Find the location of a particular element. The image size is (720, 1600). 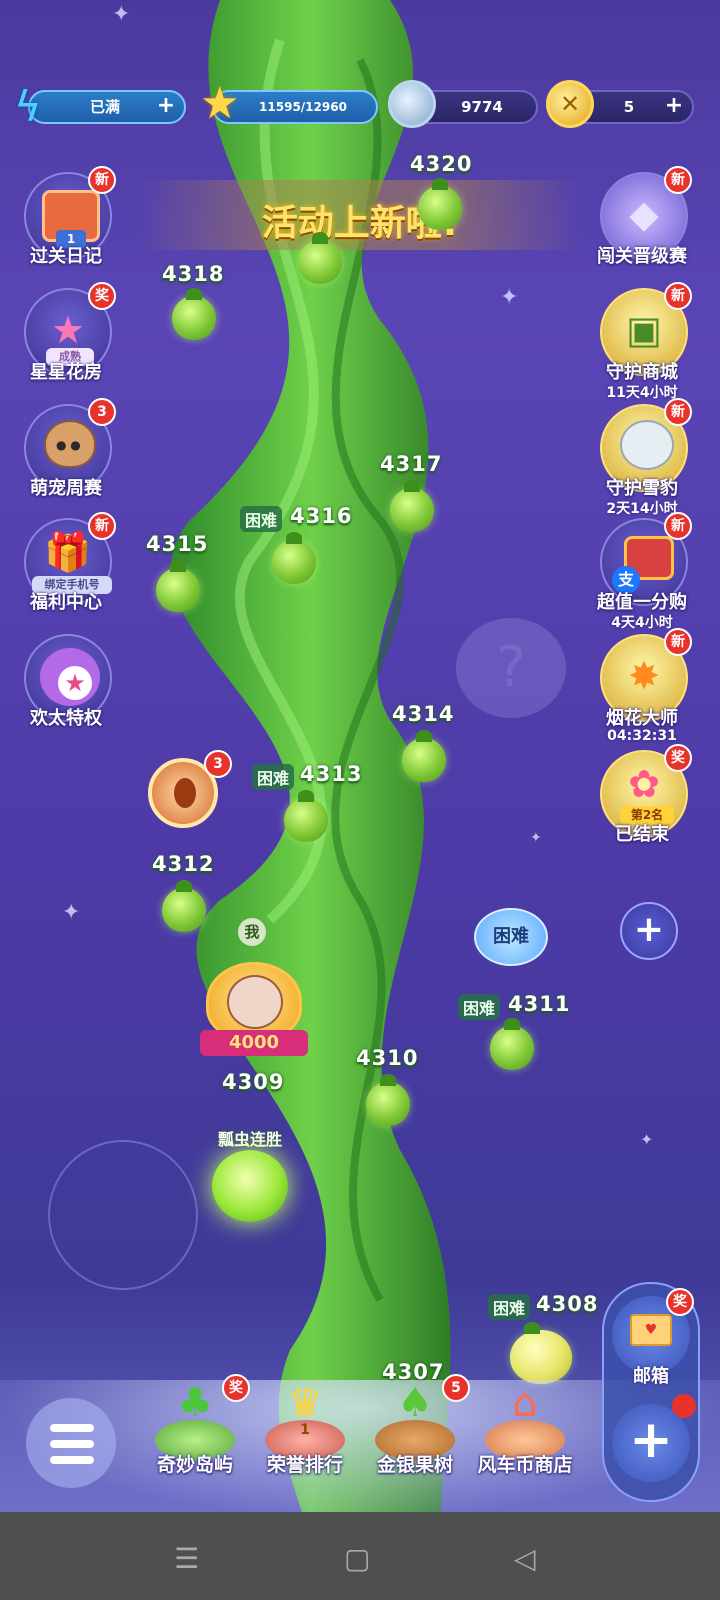

right-menu-firework: ✸ 新 烟花大师 04:32:31 is located at coordinates (643, 687).